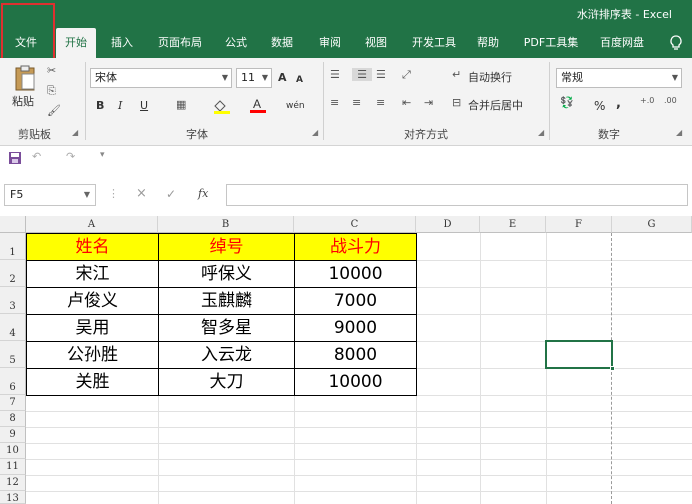 The width and height of the screenshot is (692, 504). Describe the element at coordinates (428, 102) in the screenshot. I see `increase-indent-icon: ⇥` at that location.